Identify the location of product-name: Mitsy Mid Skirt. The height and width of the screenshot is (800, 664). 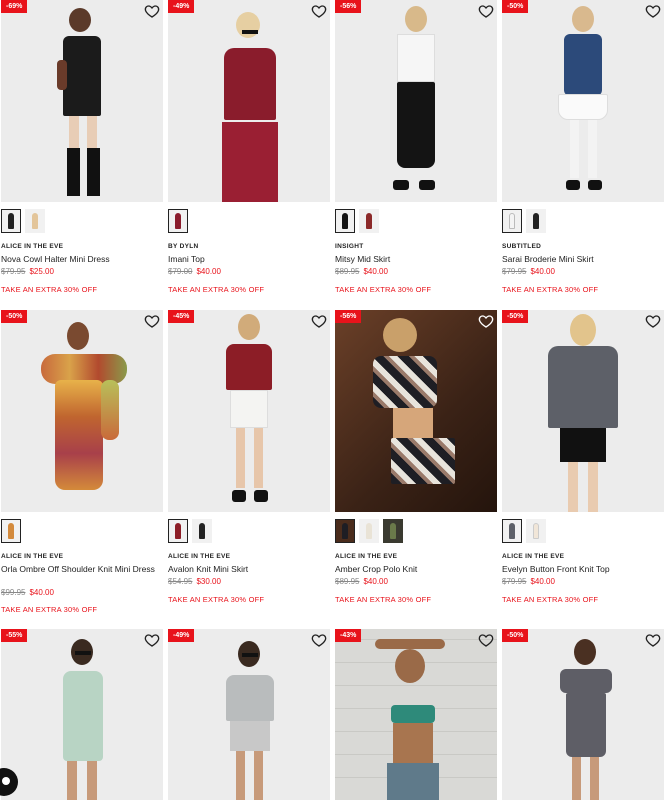
(414, 259).